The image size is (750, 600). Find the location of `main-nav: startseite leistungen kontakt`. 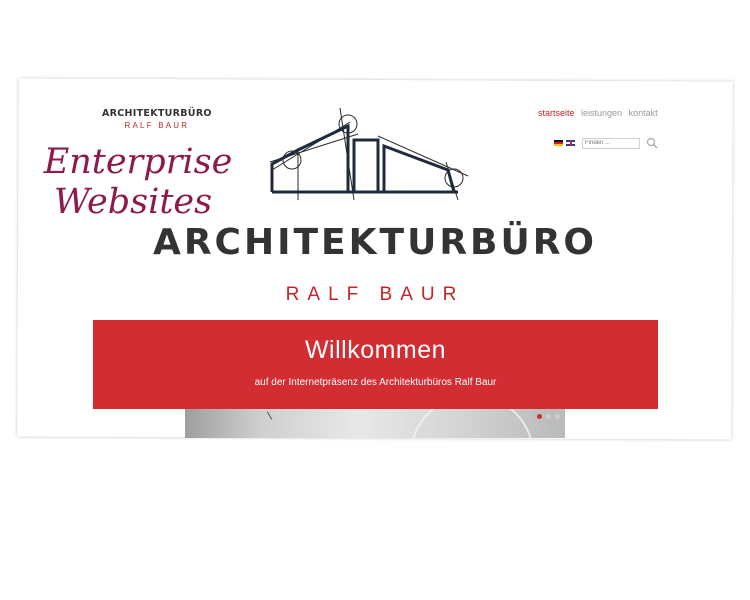

main-nav: startseite leistungen kontakt is located at coordinates (600, 113).